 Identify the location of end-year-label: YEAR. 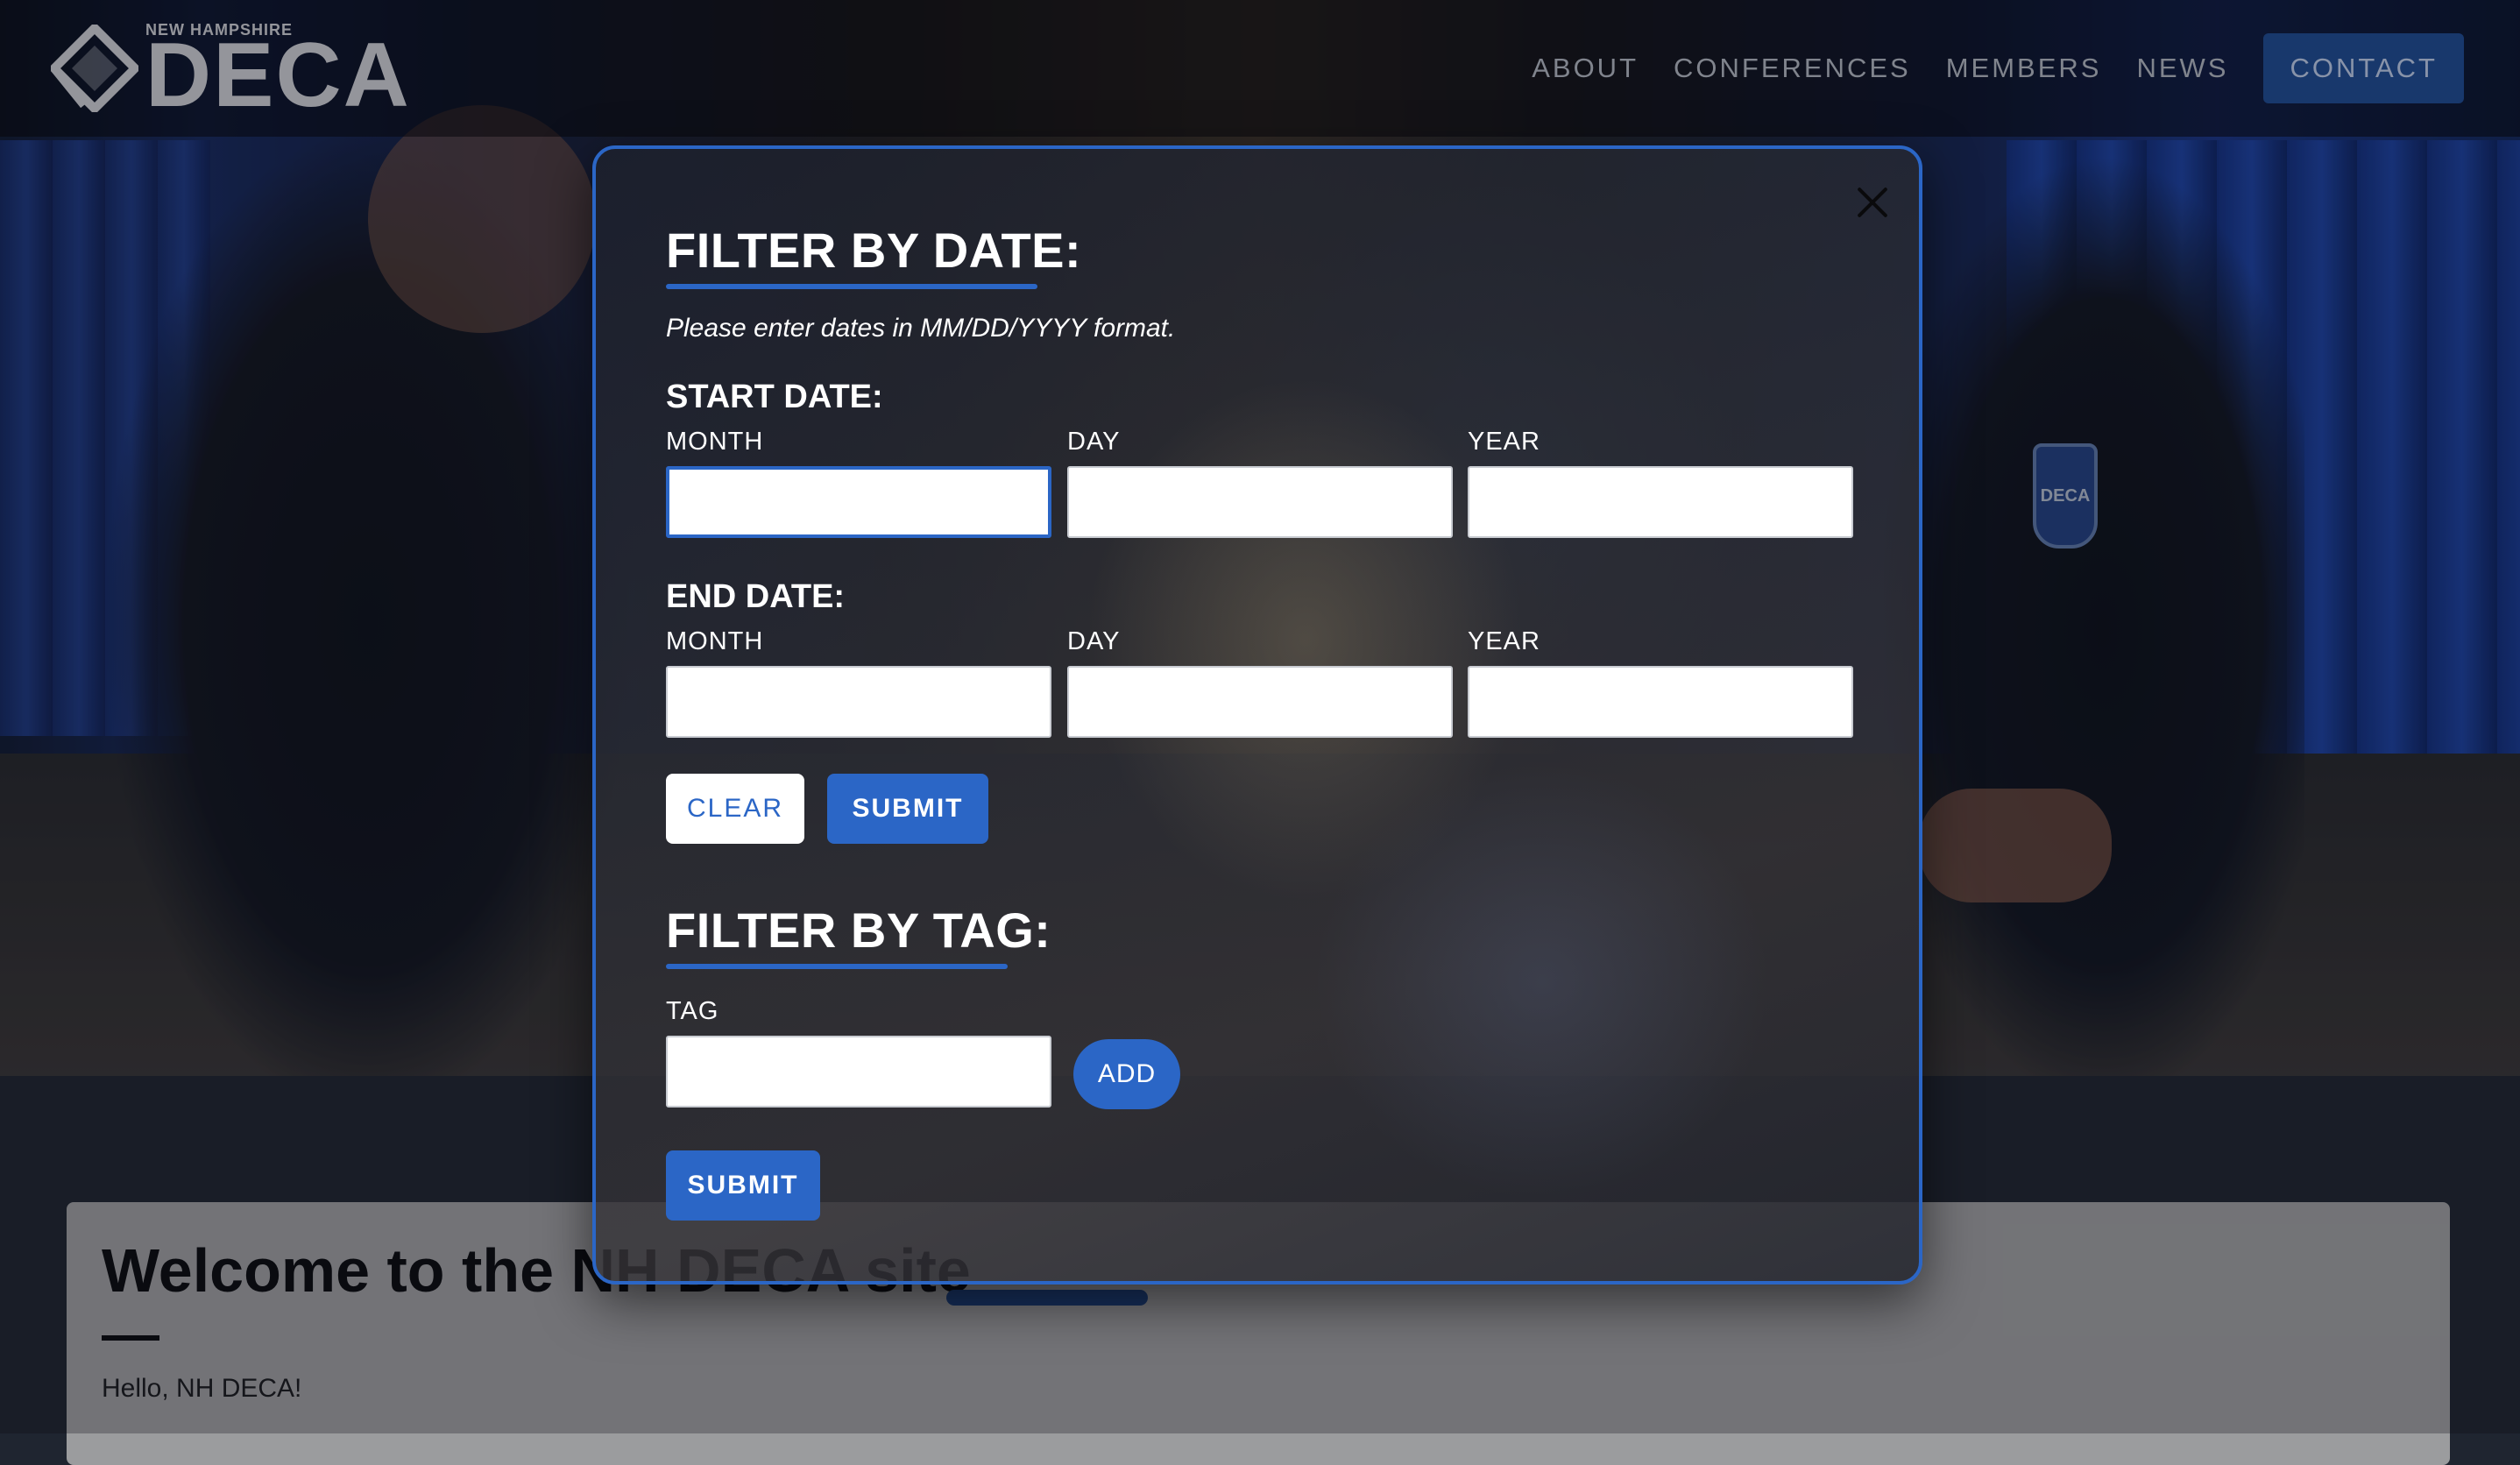
(1504, 641).